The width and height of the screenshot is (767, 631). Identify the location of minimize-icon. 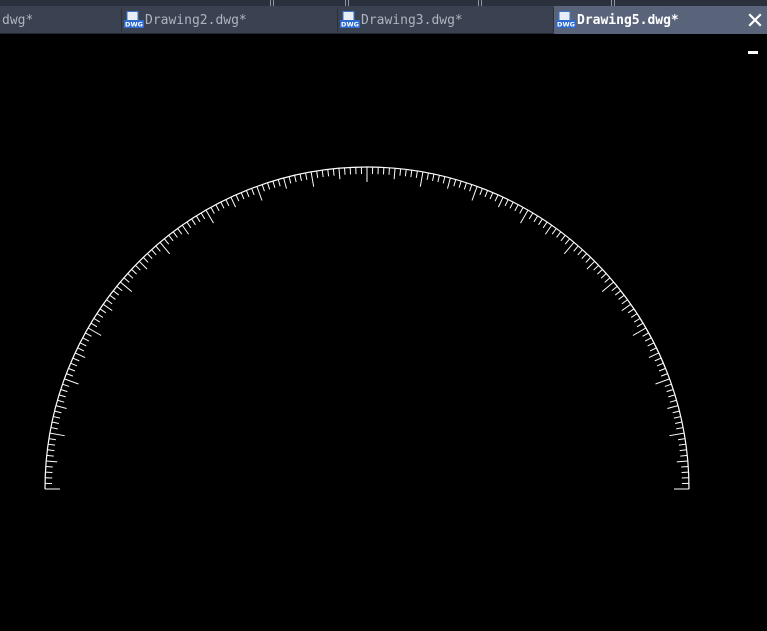
(753, 52).